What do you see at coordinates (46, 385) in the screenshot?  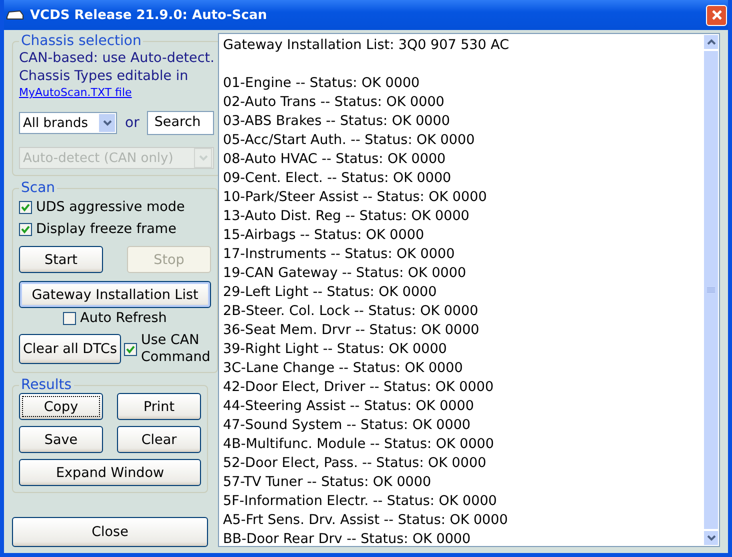 I see `group-title: Results` at bounding box center [46, 385].